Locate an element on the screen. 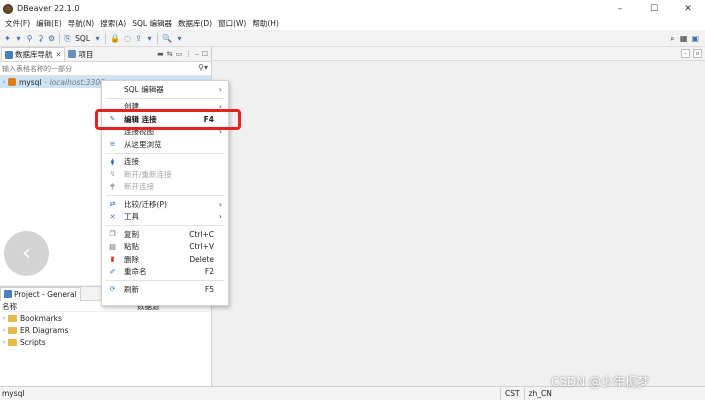  window-controls: – ☐ ✕ is located at coordinates (654, 8).